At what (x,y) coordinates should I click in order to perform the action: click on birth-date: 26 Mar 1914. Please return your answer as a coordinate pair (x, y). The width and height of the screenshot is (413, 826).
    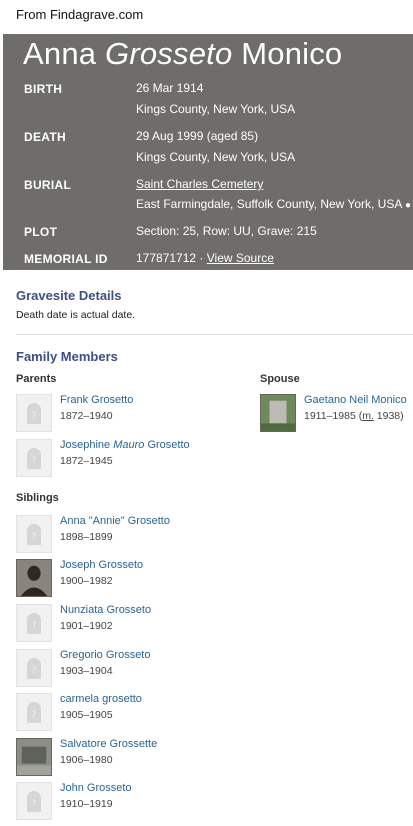
    Looking at the image, I should click on (170, 88).